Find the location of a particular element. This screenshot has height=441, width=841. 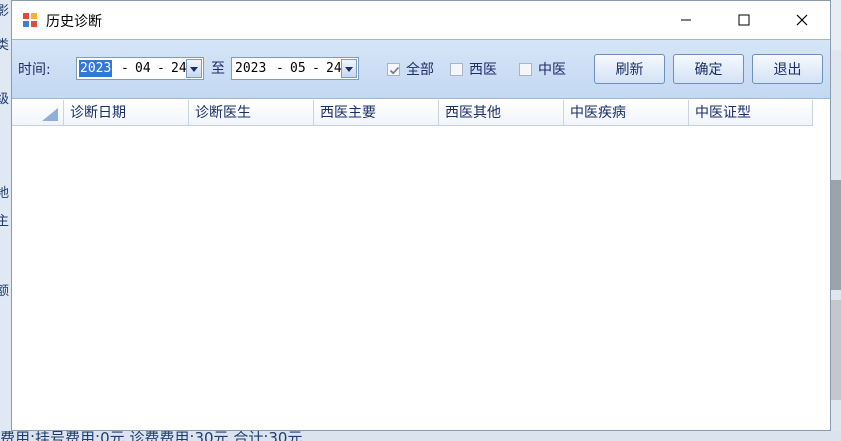

column-header: 诊断日期 is located at coordinates (126, 113).